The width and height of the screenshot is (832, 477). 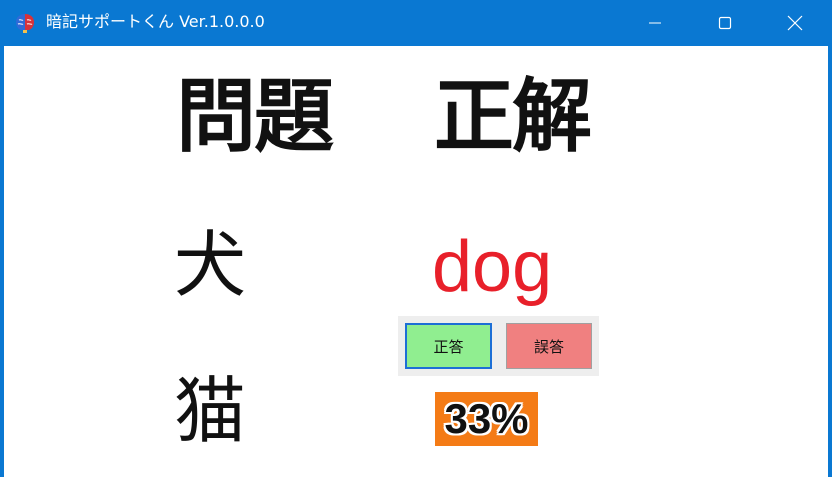 What do you see at coordinates (549, 346) in the screenshot?
I see `wrong-button: 誤答` at bounding box center [549, 346].